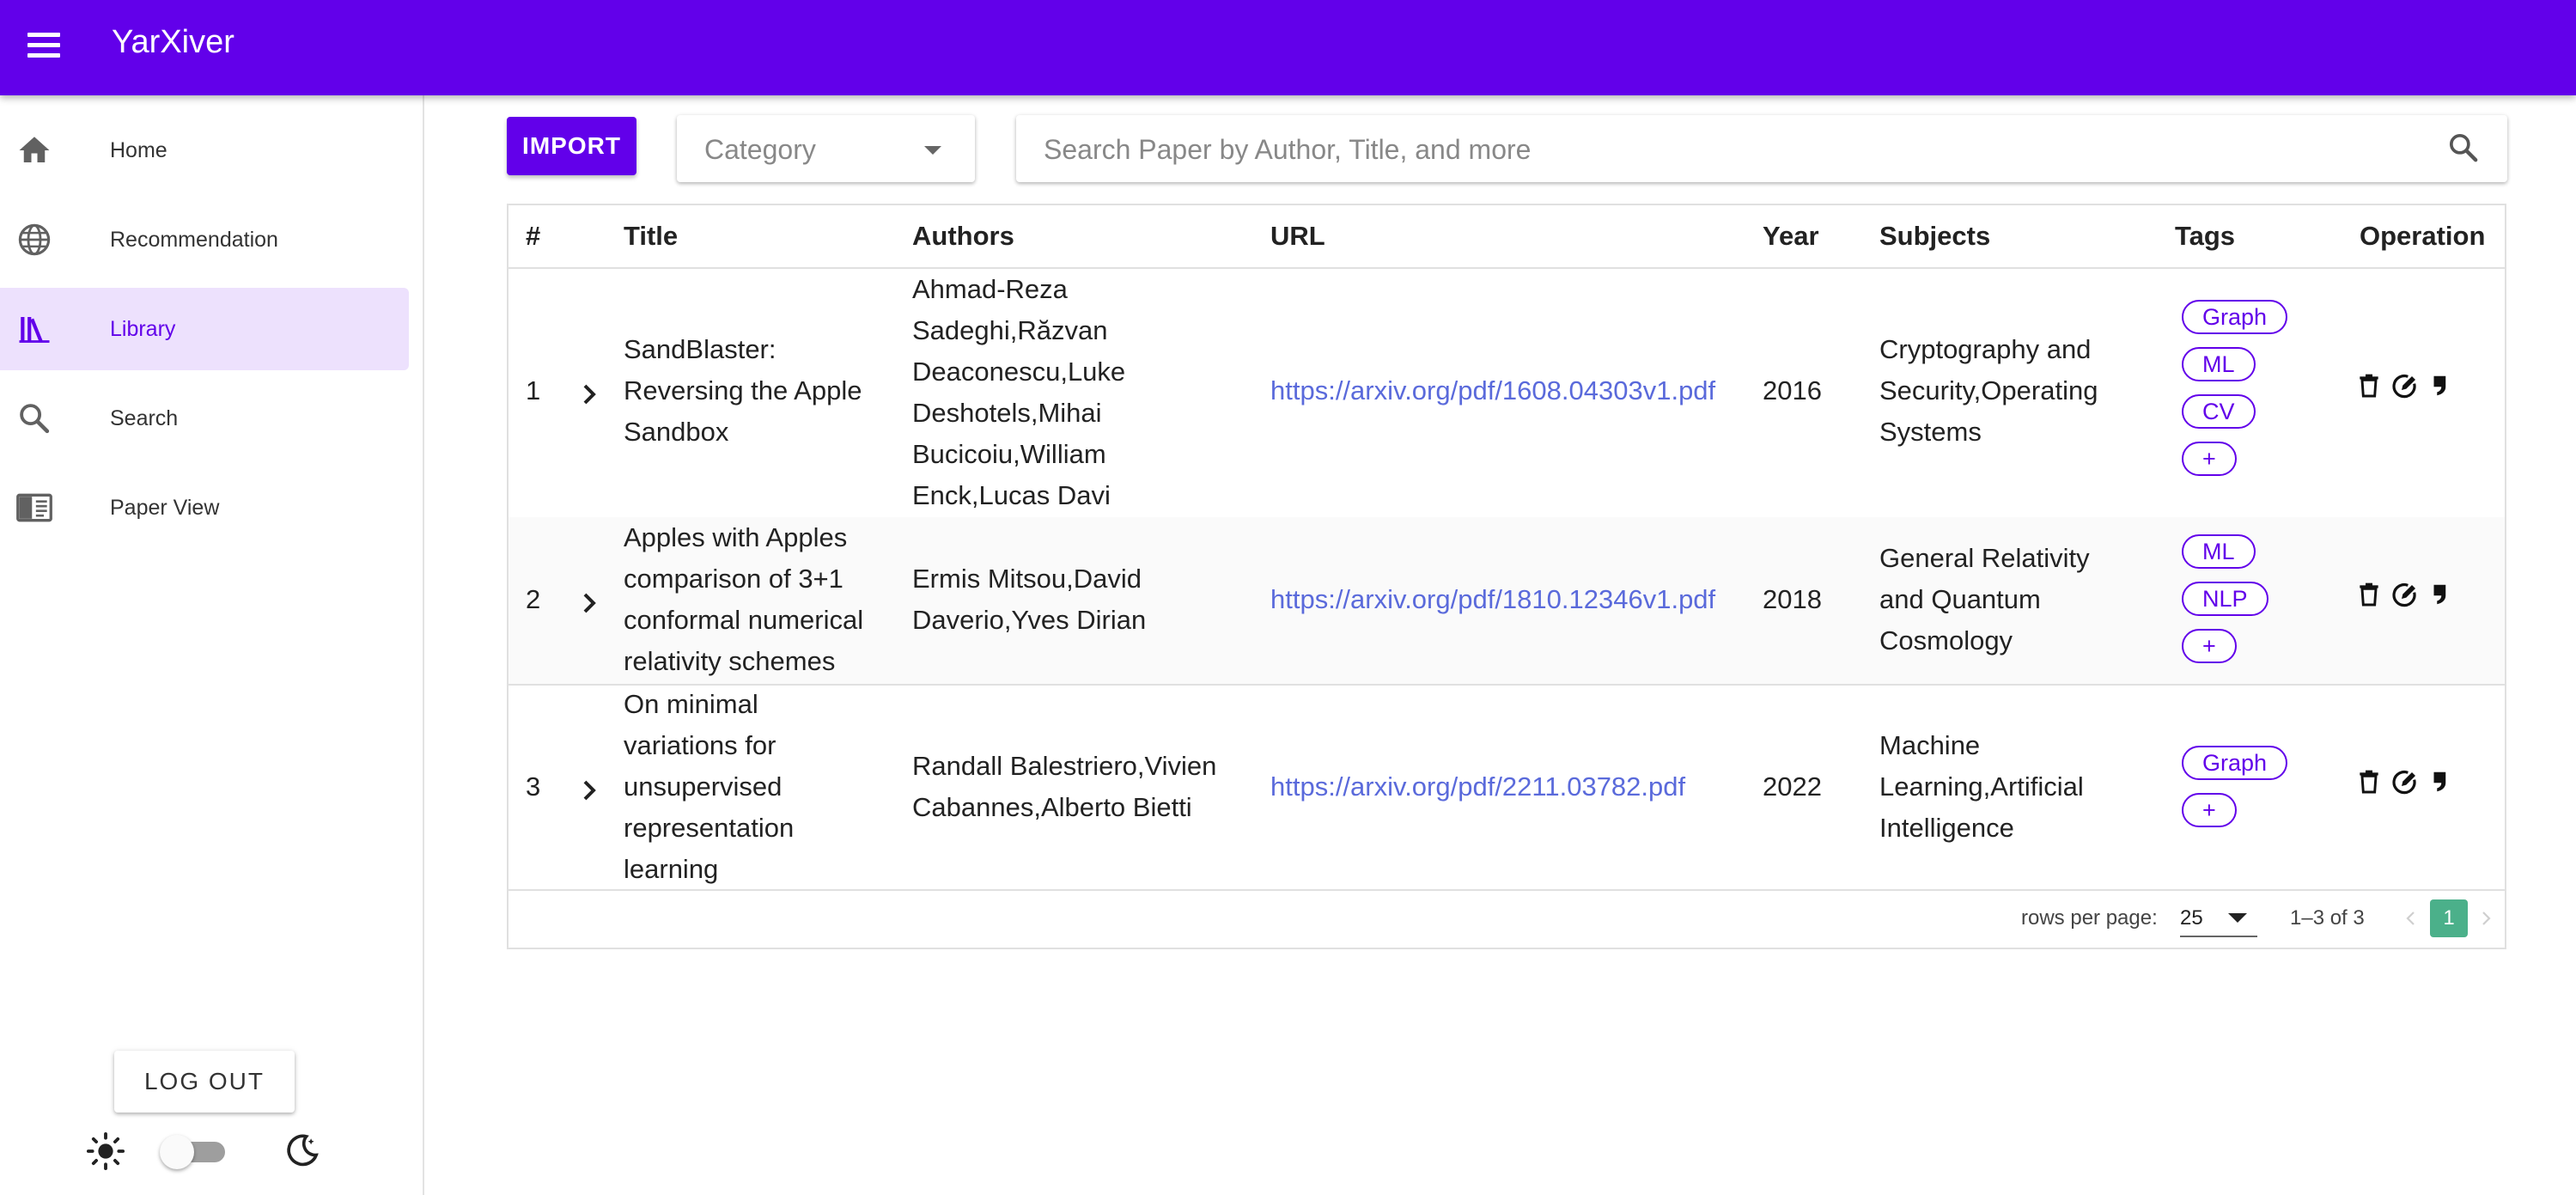  What do you see at coordinates (177, 1152) in the screenshot?
I see `toggle-thumb` at bounding box center [177, 1152].